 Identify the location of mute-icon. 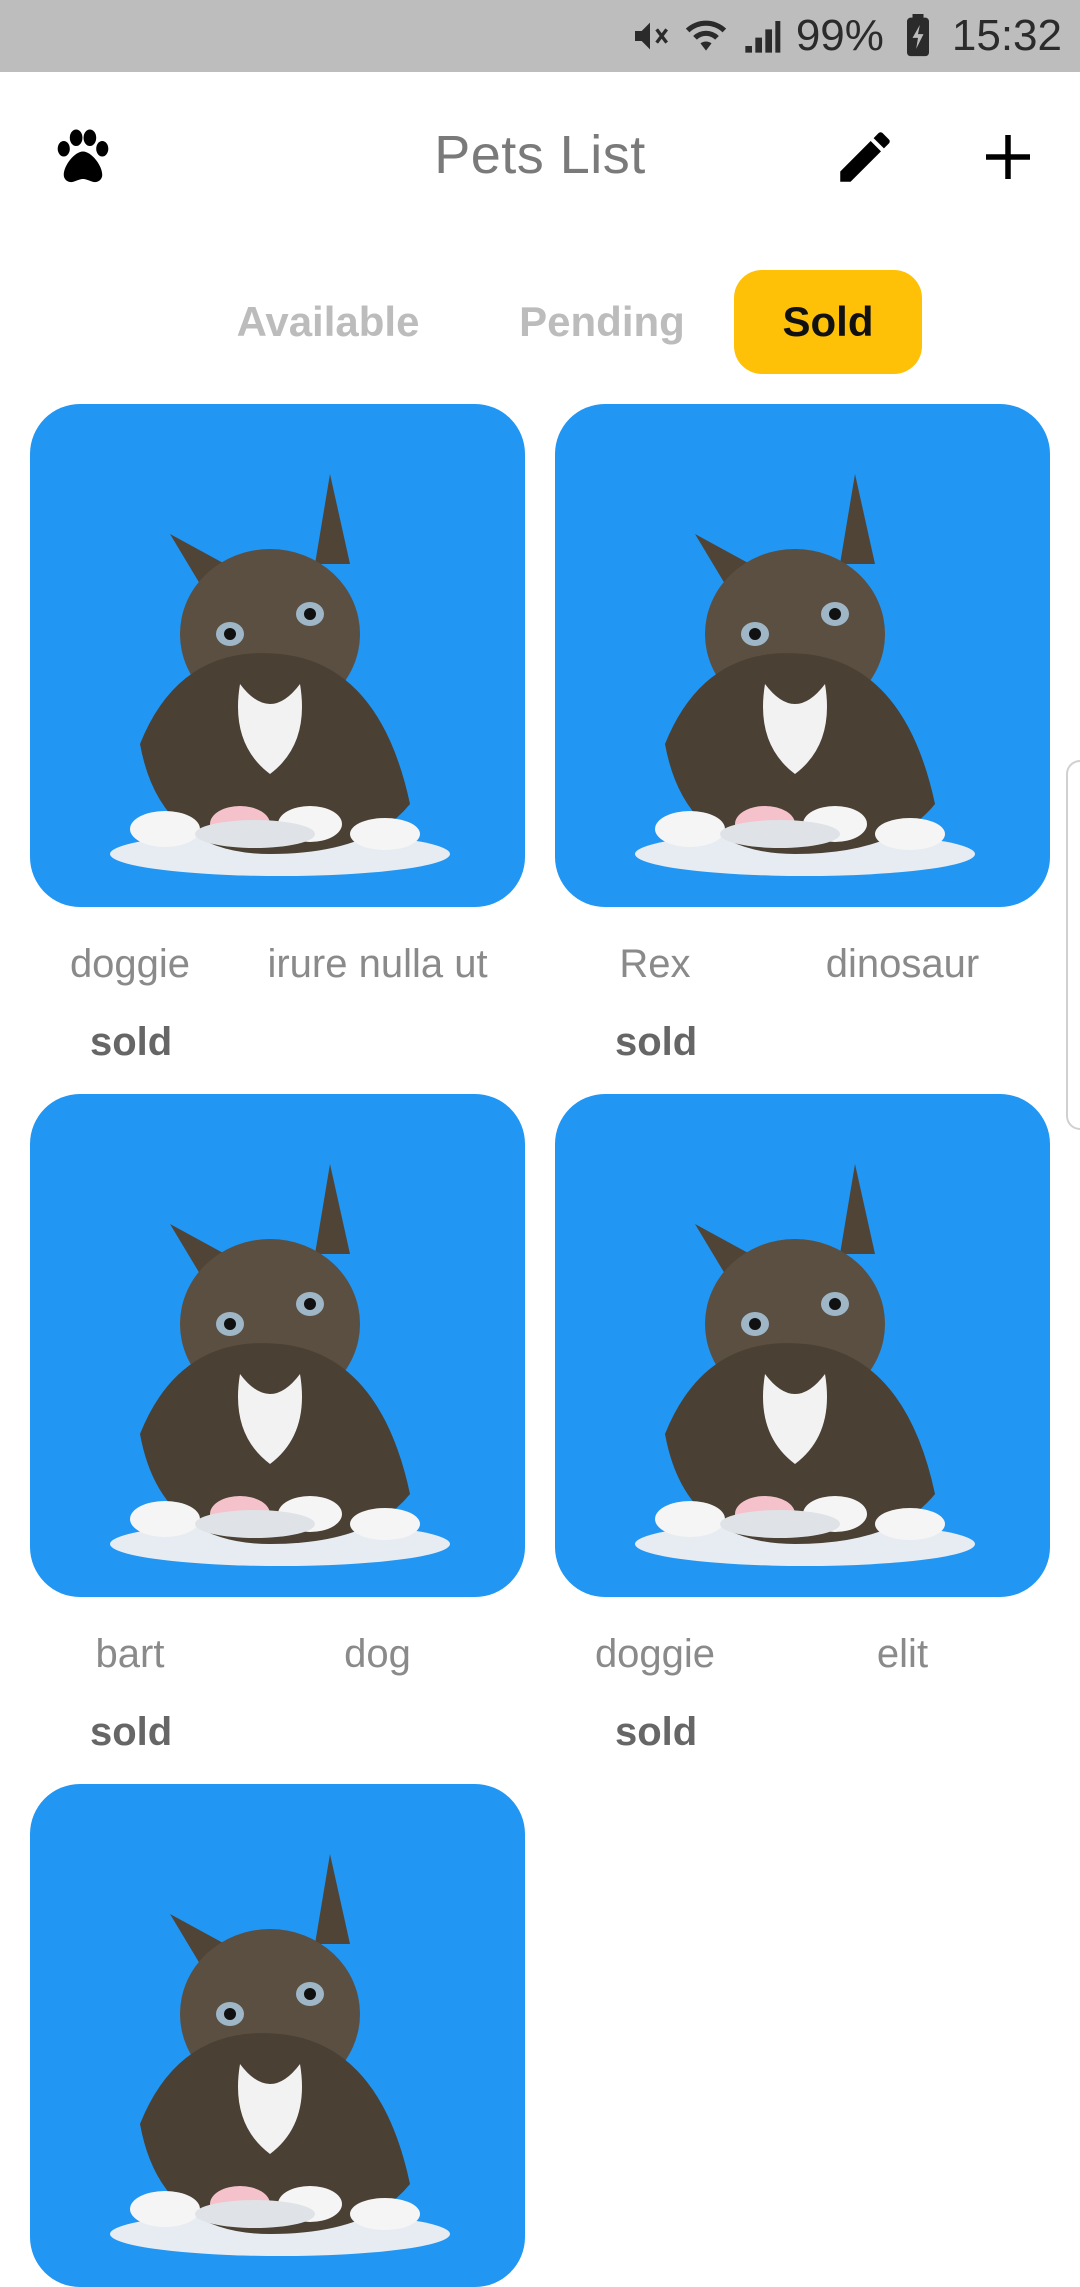
(650, 36).